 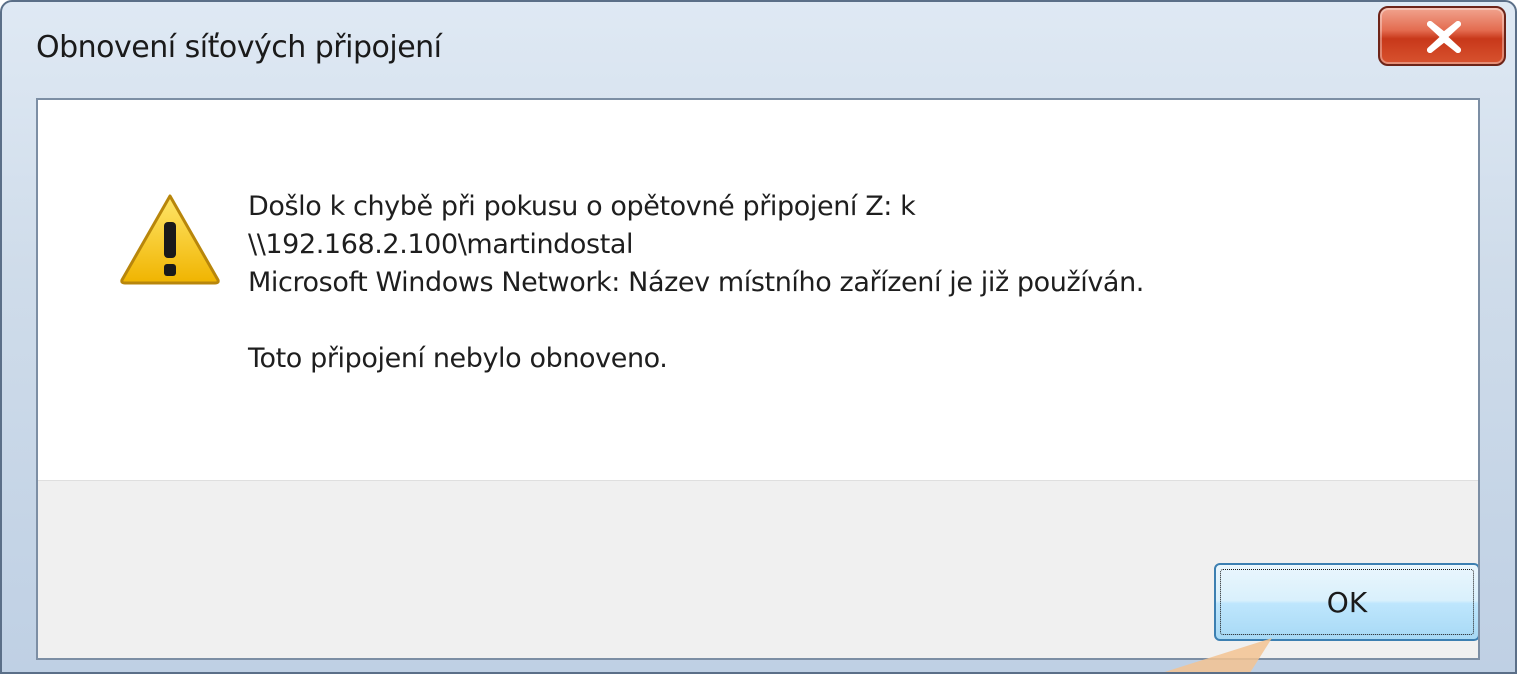 I want to click on title-bar: Obnovení síťových připojení, so click(x=758, y=50).